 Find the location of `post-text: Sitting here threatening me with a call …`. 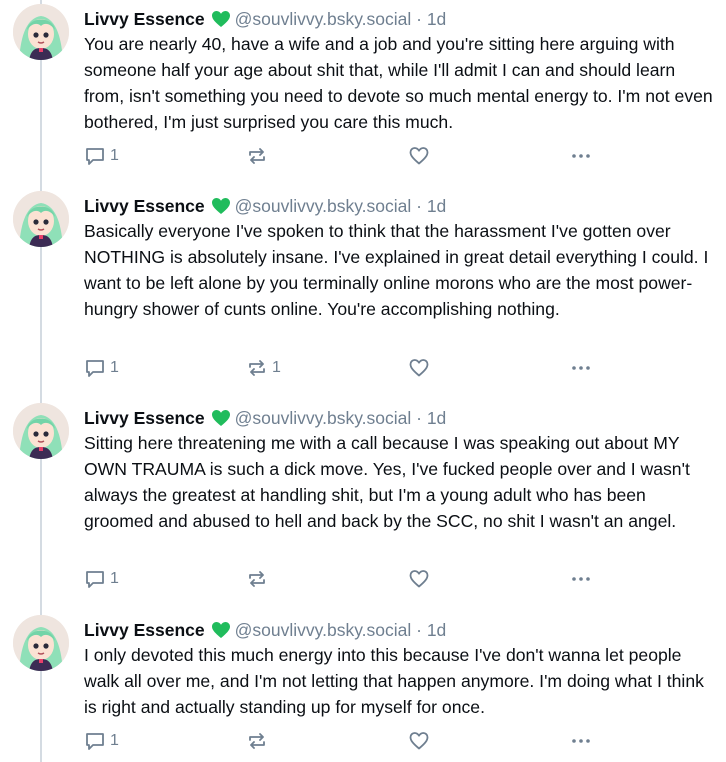

post-text: Sitting here threatening me with a call … is located at coordinates (387, 482).